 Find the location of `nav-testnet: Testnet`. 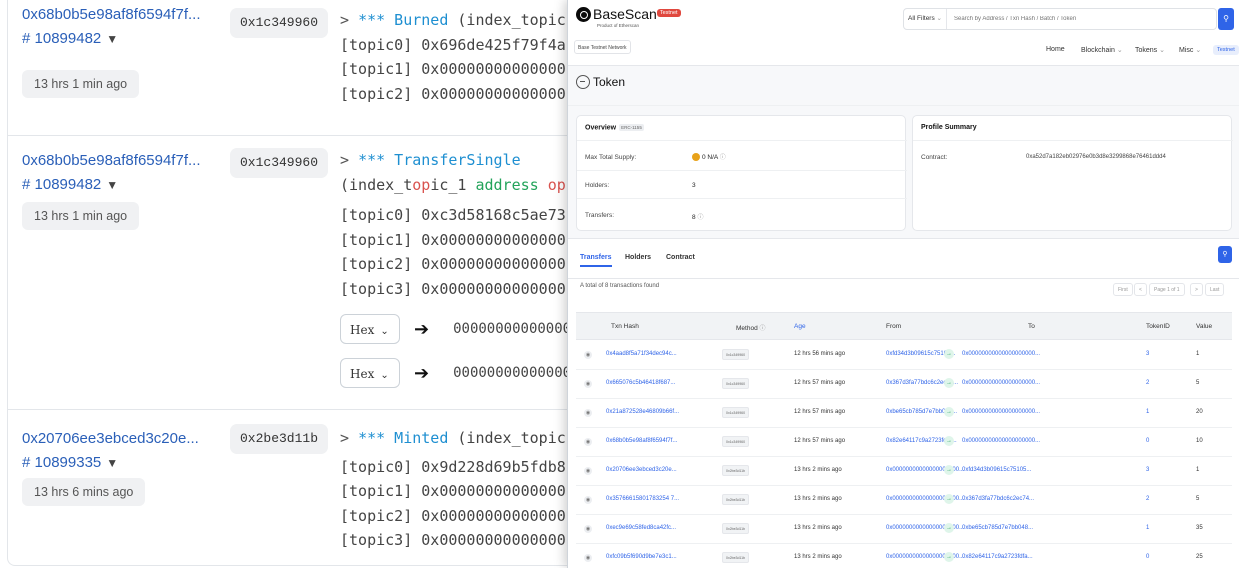

nav-testnet: Testnet is located at coordinates (1226, 50).